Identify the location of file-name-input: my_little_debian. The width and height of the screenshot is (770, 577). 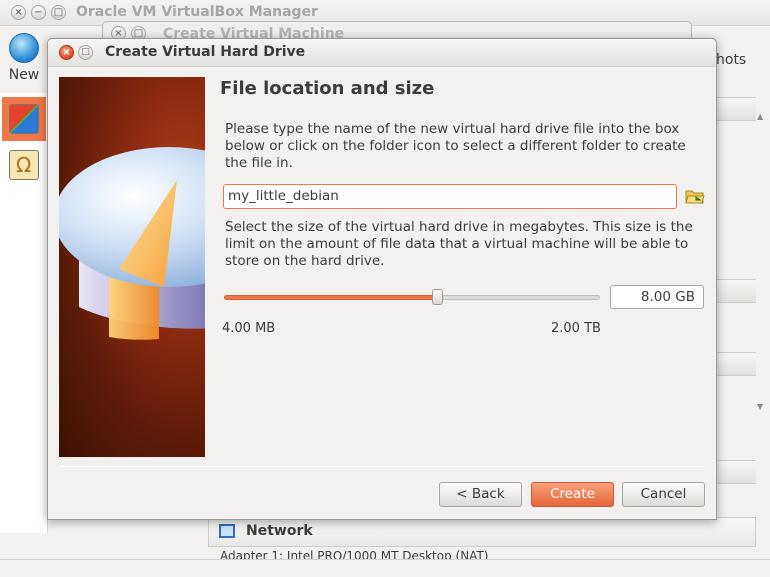
(450, 196).